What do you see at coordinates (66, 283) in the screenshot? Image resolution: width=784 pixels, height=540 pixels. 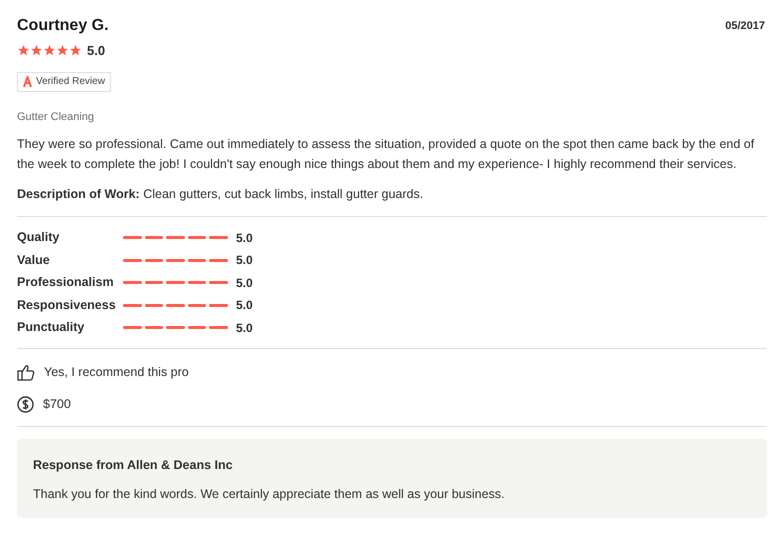 I see `rating-label: Professionalism` at bounding box center [66, 283].